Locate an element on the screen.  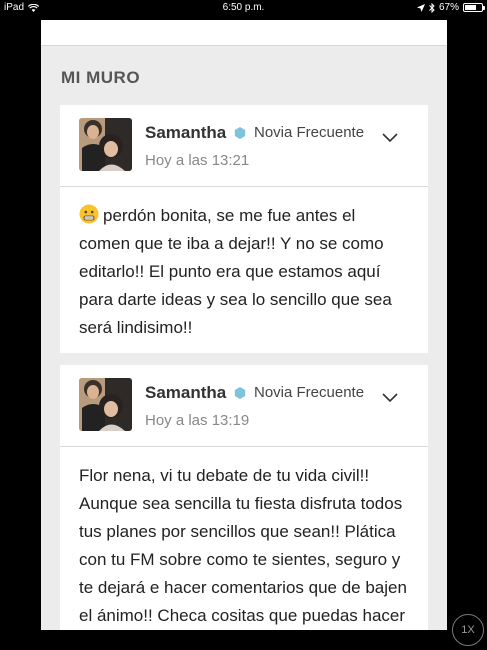
zoom-button: 1X is located at coordinates (468, 630).